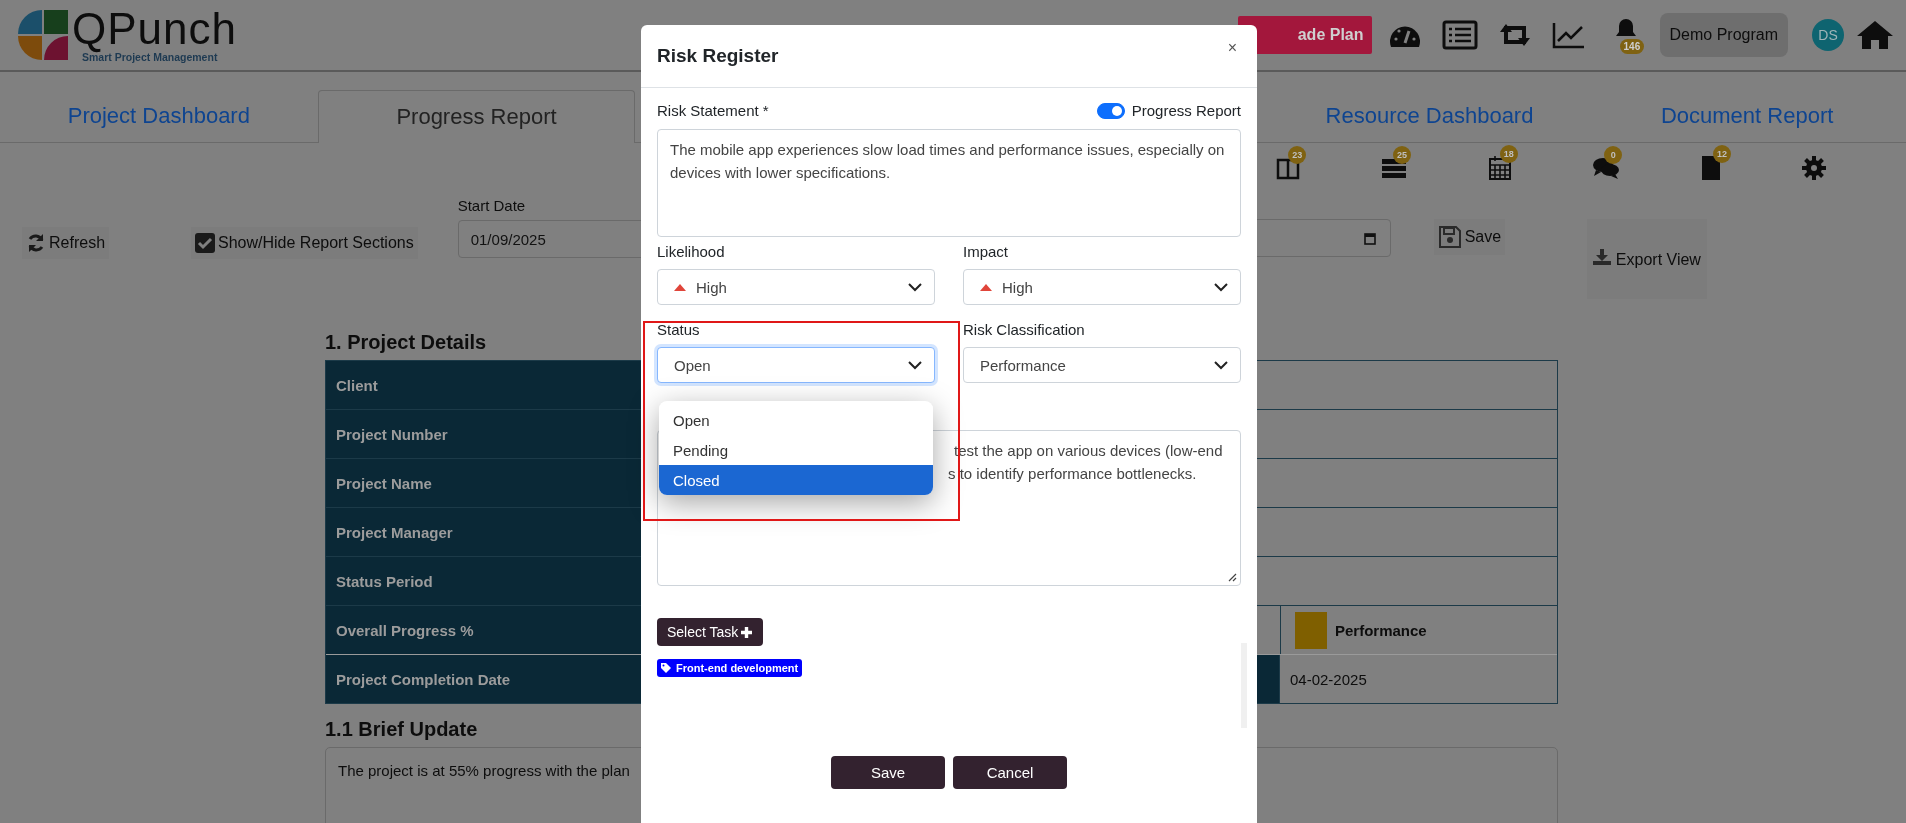  Describe the element at coordinates (718, 56) in the screenshot. I see `dialog-title: Risk Register` at that location.